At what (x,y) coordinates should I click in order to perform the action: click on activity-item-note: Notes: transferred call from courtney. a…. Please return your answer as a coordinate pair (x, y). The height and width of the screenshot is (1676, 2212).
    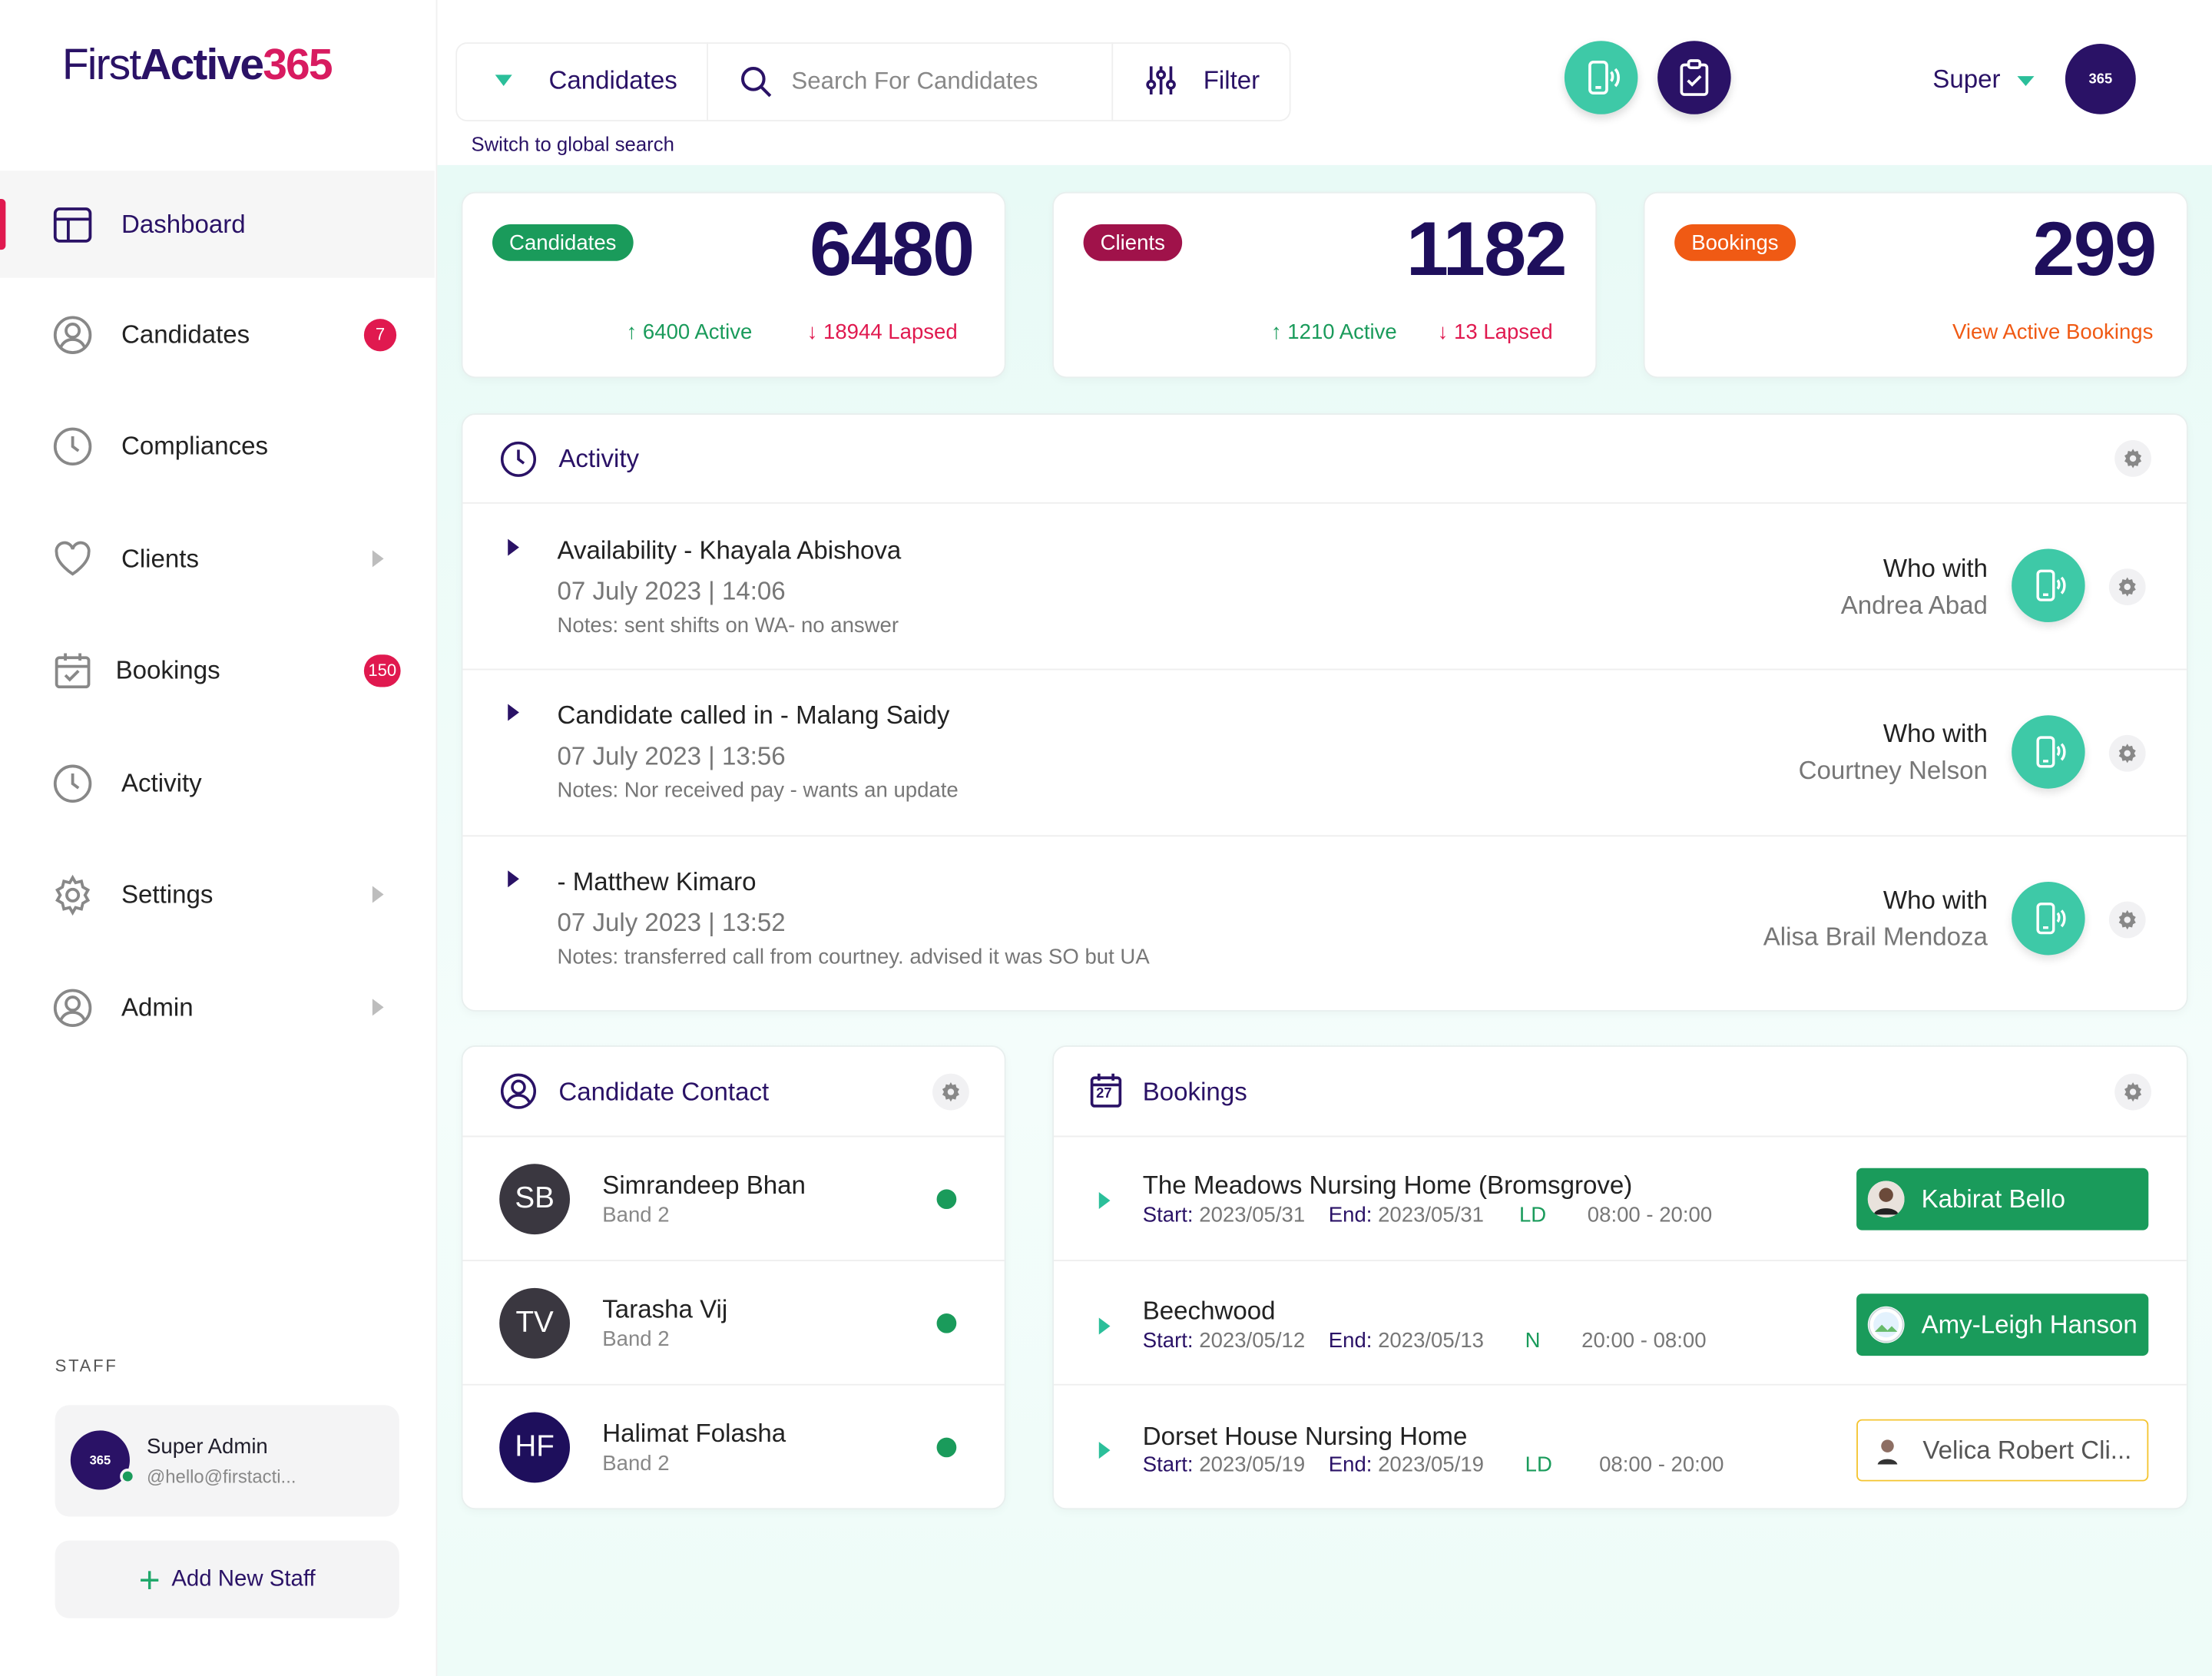
    Looking at the image, I should click on (853, 957).